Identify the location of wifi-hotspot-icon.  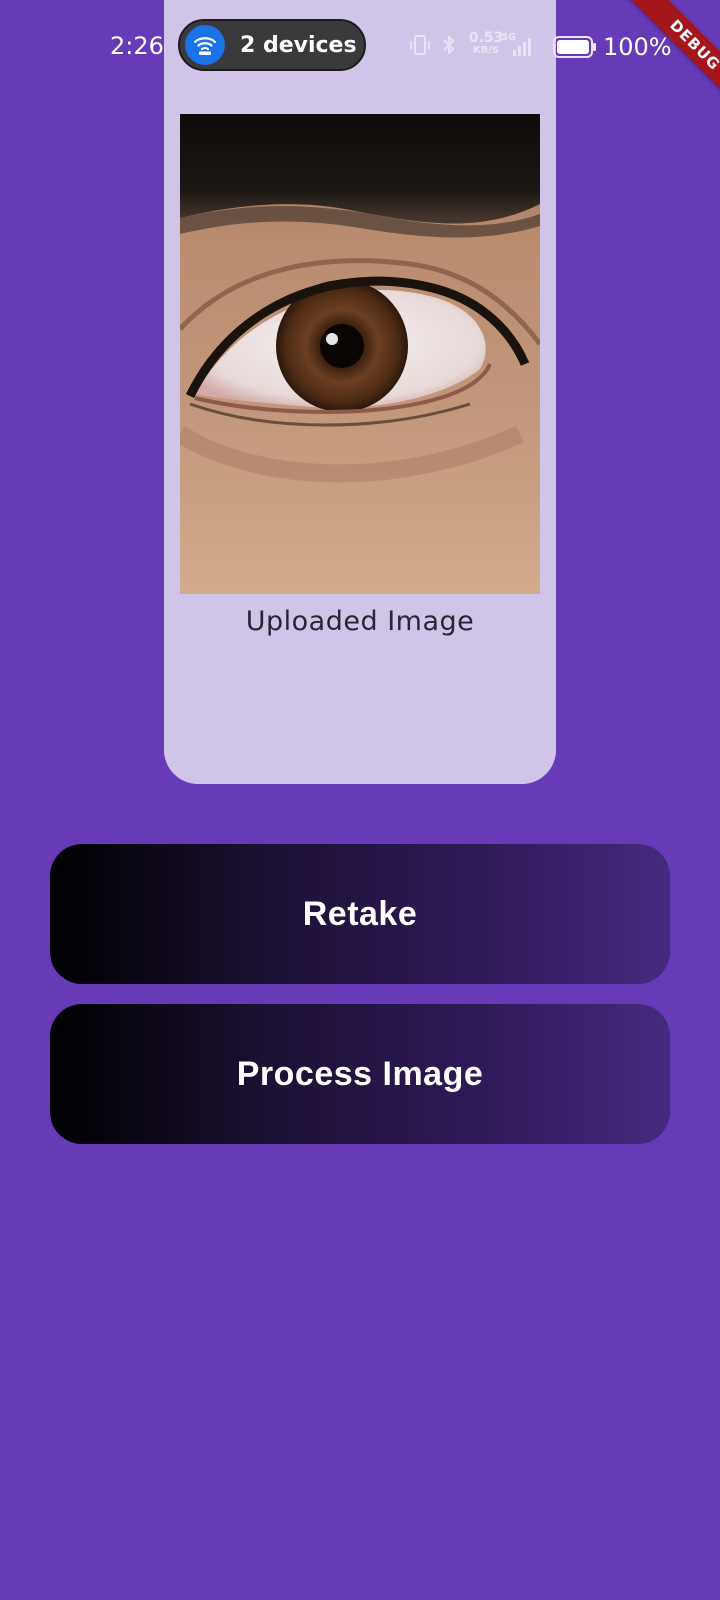
(205, 45).